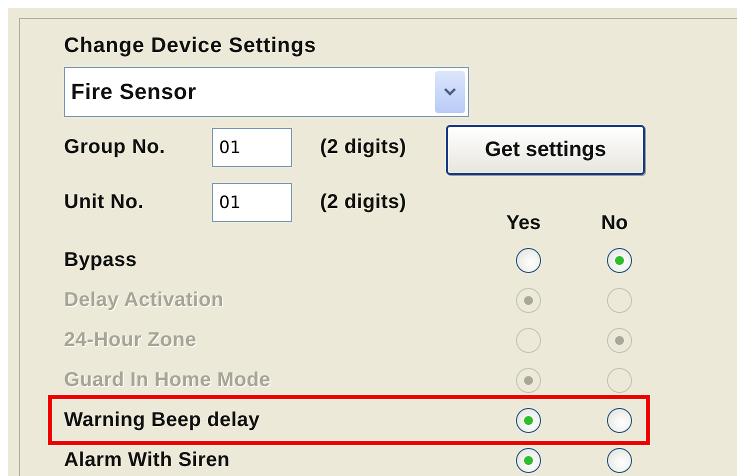 The width and height of the screenshot is (737, 476). Describe the element at coordinates (144, 300) in the screenshot. I see `option-label: Delay Activation` at that location.